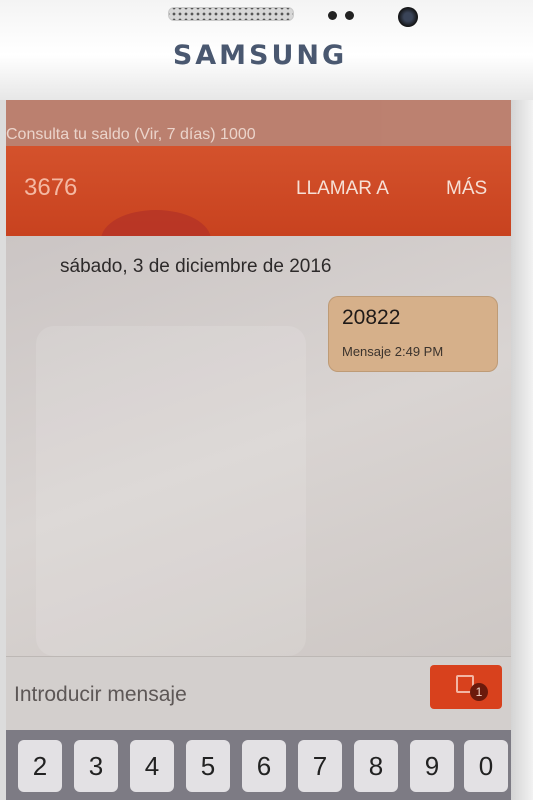 The width and height of the screenshot is (533, 800). I want to click on action-bar: 3676 LLAMAR A MÁS, so click(258, 191).